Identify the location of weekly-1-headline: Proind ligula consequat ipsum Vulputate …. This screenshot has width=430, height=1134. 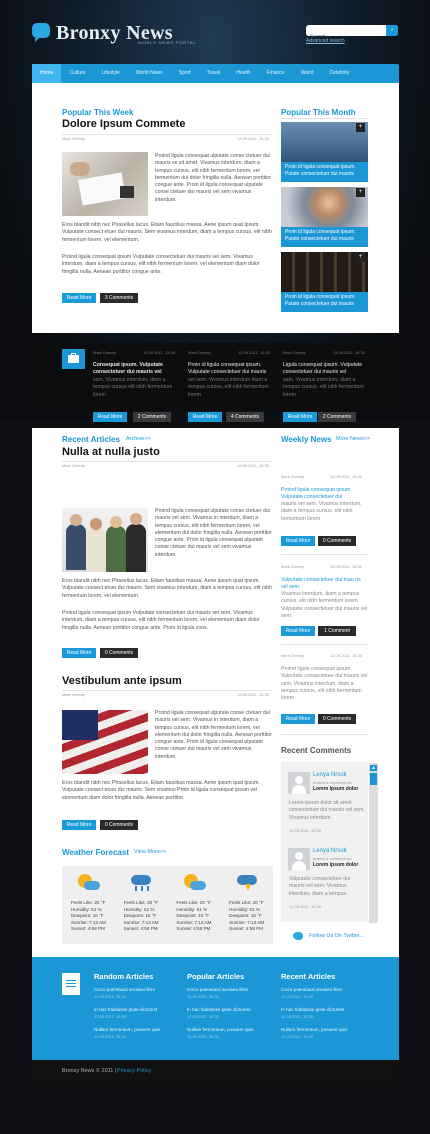
(324, 494).